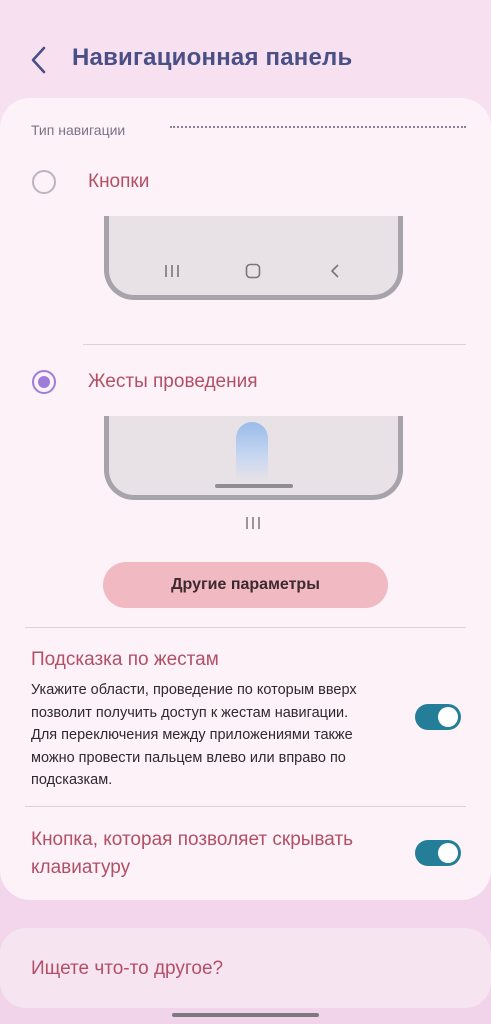 The height and width of the screenshot is (1024, 491). I want to click on radio-gestures-option, so click(44, 382).